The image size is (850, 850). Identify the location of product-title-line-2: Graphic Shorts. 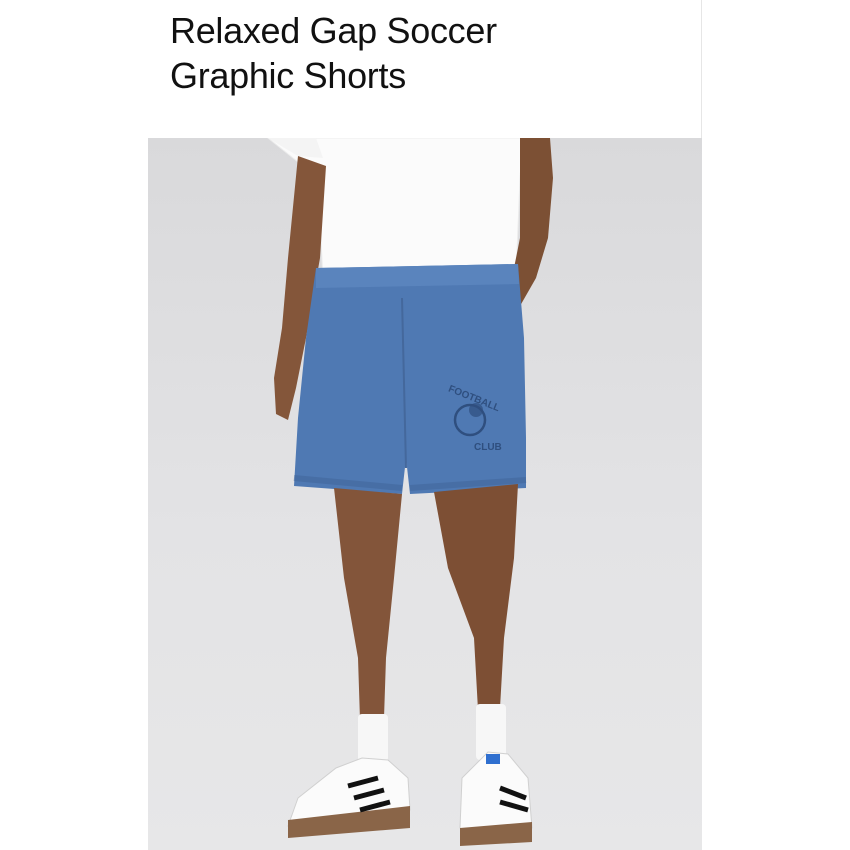
(288, 75).